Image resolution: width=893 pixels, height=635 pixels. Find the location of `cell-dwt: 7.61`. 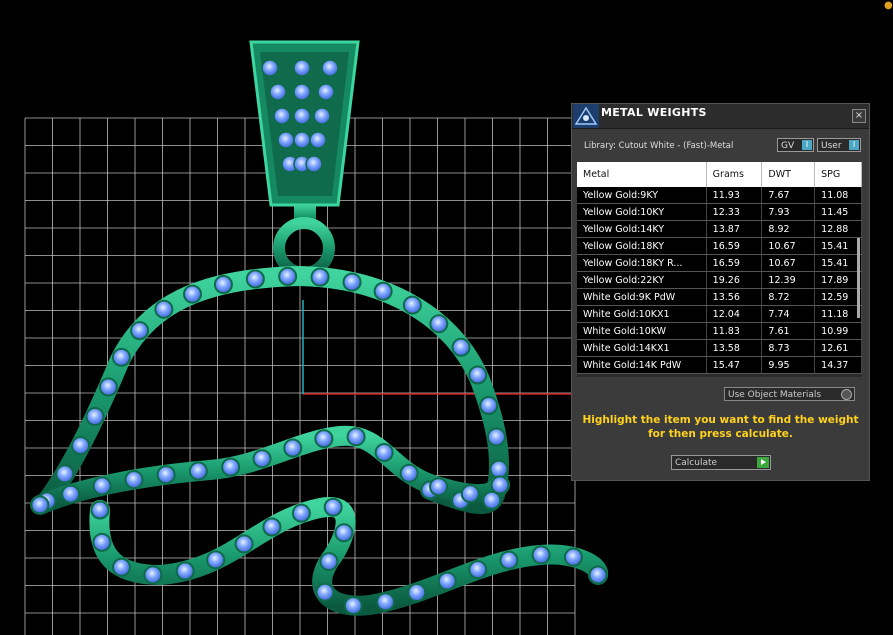

cell-dwt: 7.61 is located at coordinates (788, 331).